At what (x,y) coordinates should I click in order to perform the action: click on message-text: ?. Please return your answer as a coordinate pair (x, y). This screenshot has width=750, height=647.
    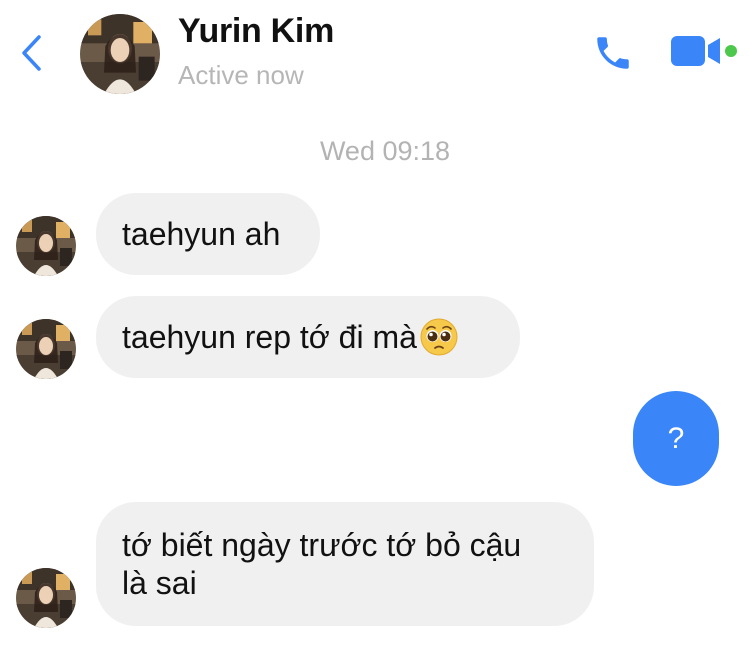
    Looking at the image, I should click on (676, 438).